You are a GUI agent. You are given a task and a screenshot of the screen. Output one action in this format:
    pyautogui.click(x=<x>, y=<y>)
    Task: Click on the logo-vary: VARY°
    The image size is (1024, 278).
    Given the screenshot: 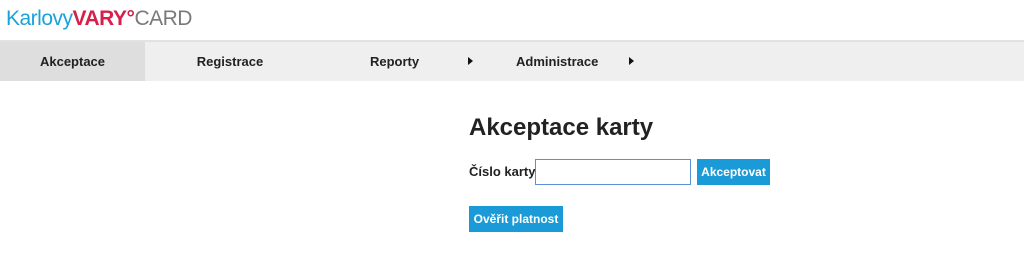 What is the action you would take?
    pyautogui.click(x=103, y=18)
    